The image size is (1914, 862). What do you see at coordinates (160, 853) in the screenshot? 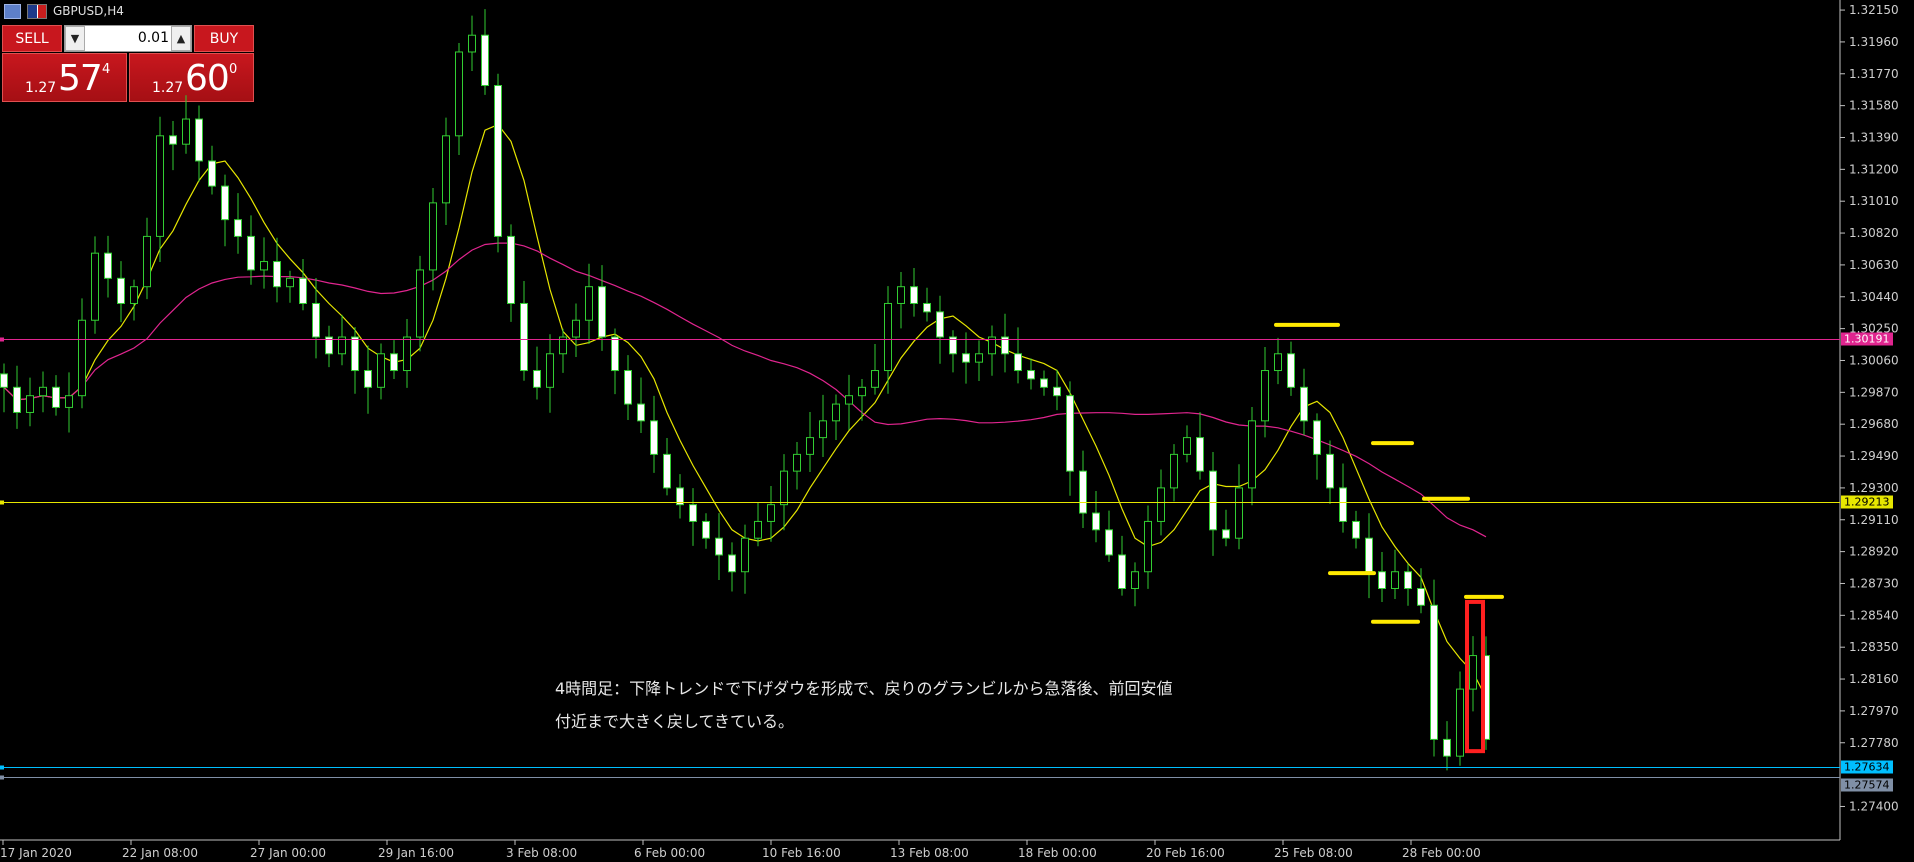
I see `time-tick-label: 22 Jan 08:00` at bounding box center [160, 853].